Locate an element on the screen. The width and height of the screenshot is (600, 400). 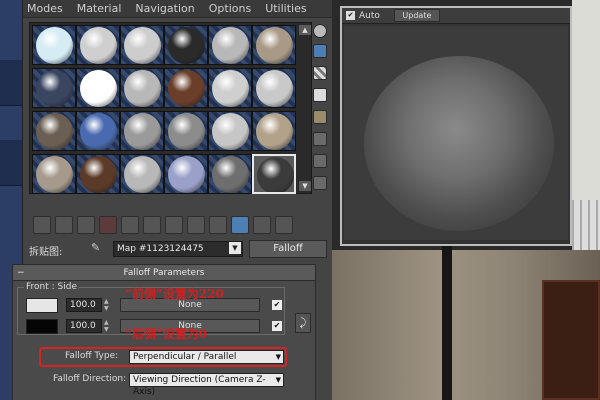
front-amount-field: 100.0 is located at coordinates (84, 305).